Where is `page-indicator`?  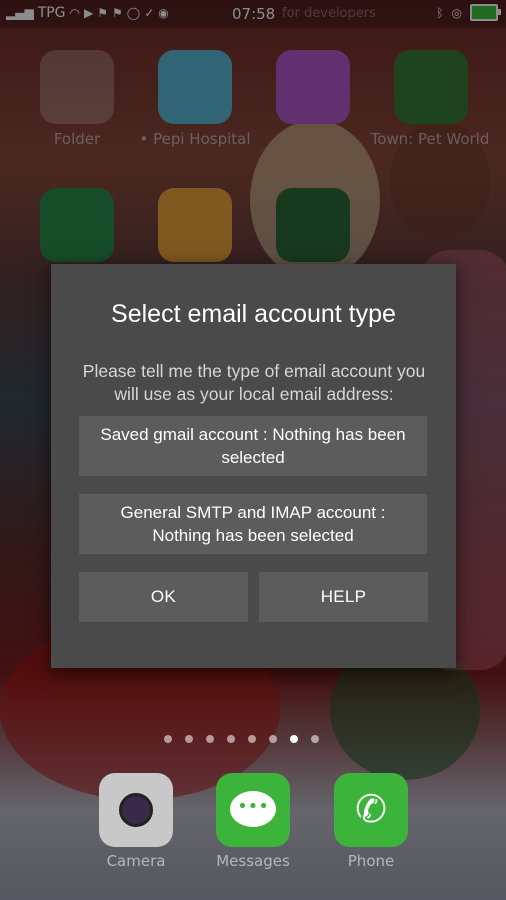 page-indicator is located at coordinates (241, 739).